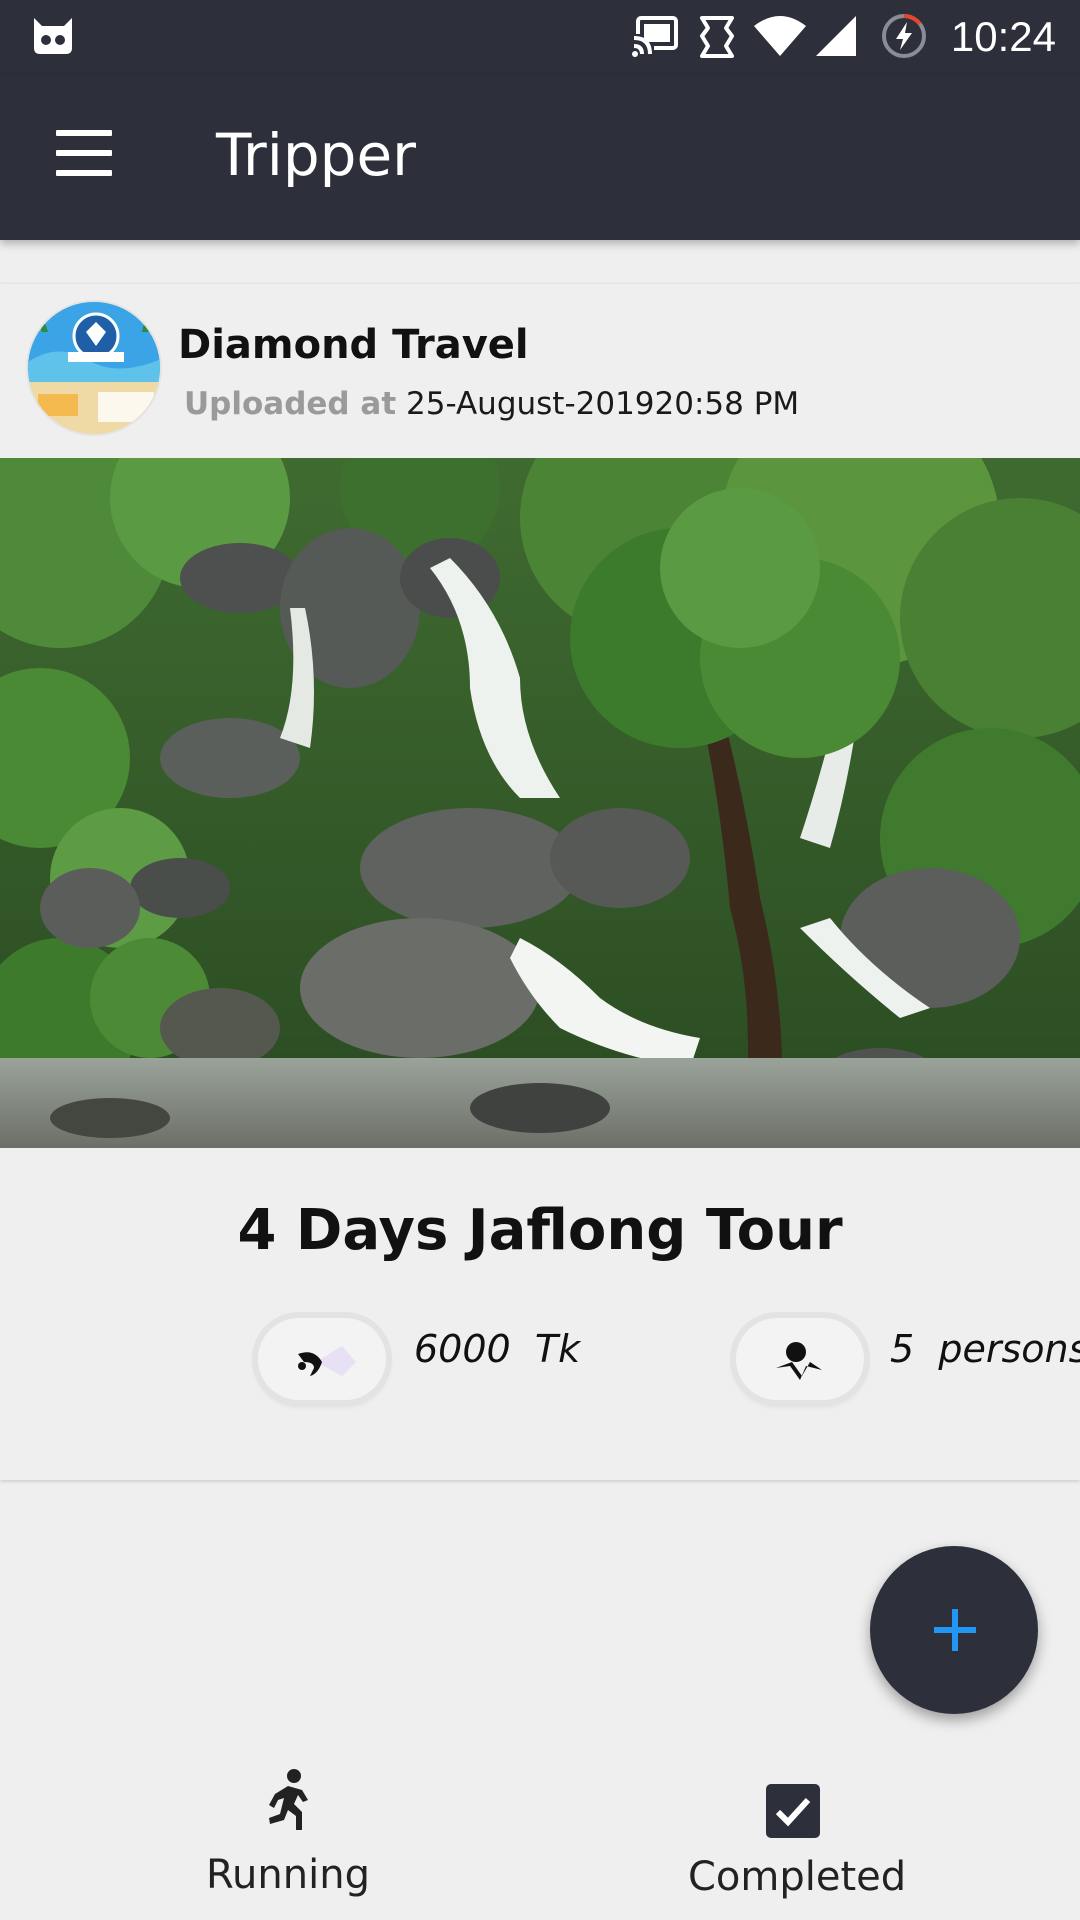 The width and height of the screenshot is (1080, 1920). I want to click on cyanogen-icon, so click(53, 36).